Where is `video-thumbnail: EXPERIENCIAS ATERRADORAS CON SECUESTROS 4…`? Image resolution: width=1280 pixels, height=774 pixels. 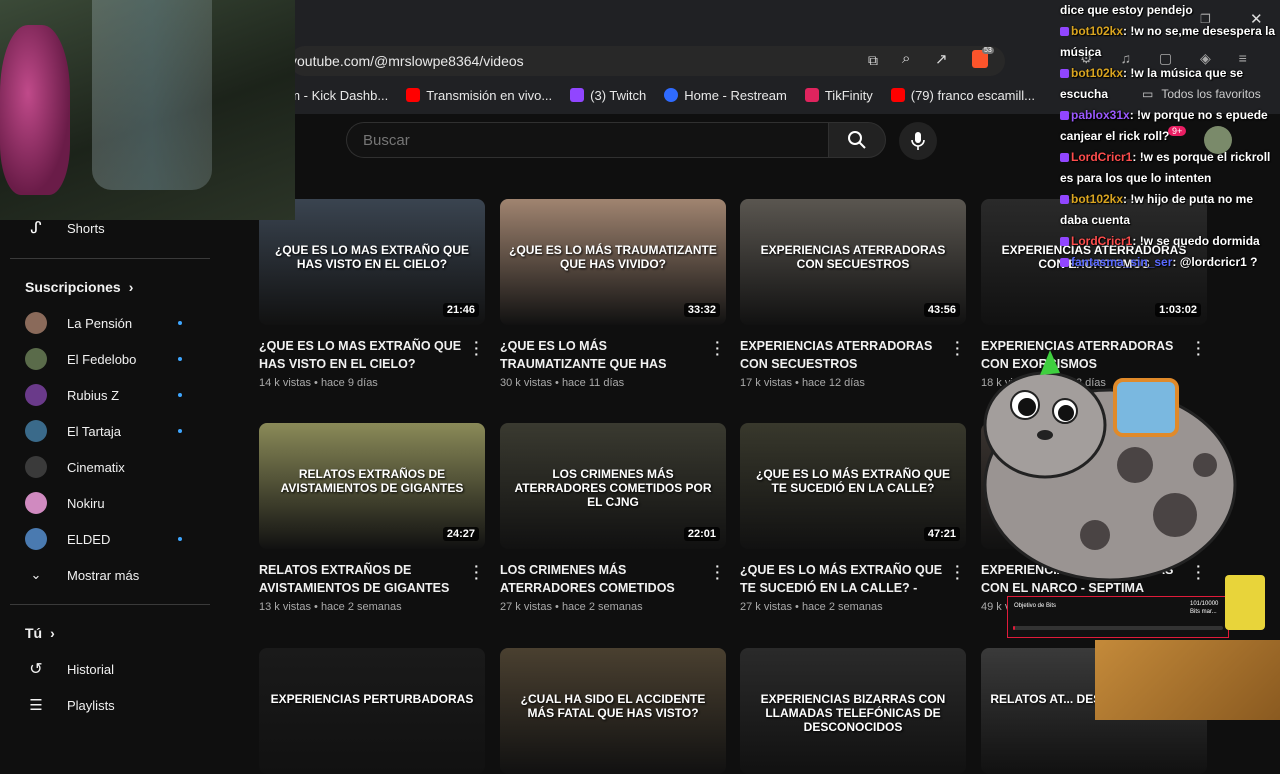 video-thumbnail: EXPERIENCIAS ATERRADORAS CON SECUESTROS 4… is located at coordinates (853, 262).